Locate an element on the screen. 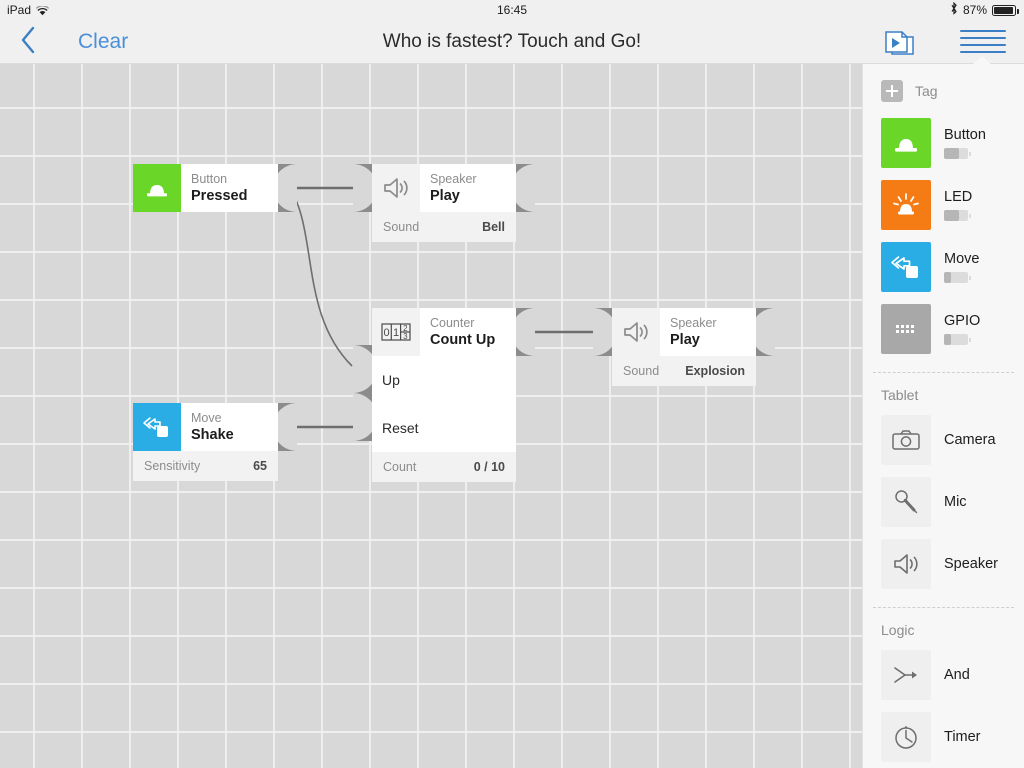  palette-item-label: Button is located at coordinates (965, 135).